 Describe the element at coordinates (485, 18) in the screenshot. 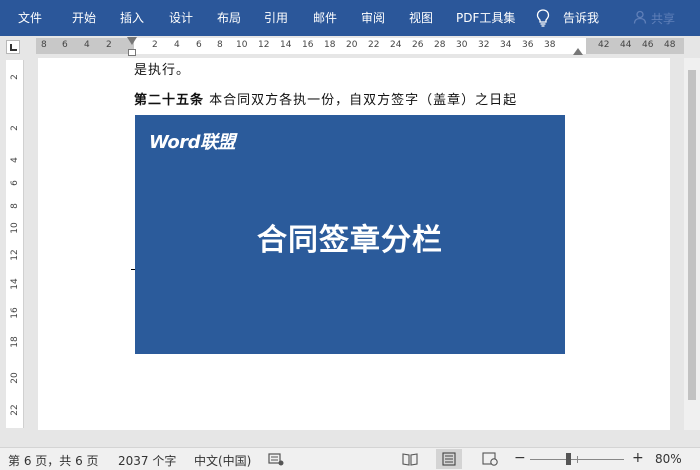

I see `tab-pdf-tools: PDF工具集` at that location.